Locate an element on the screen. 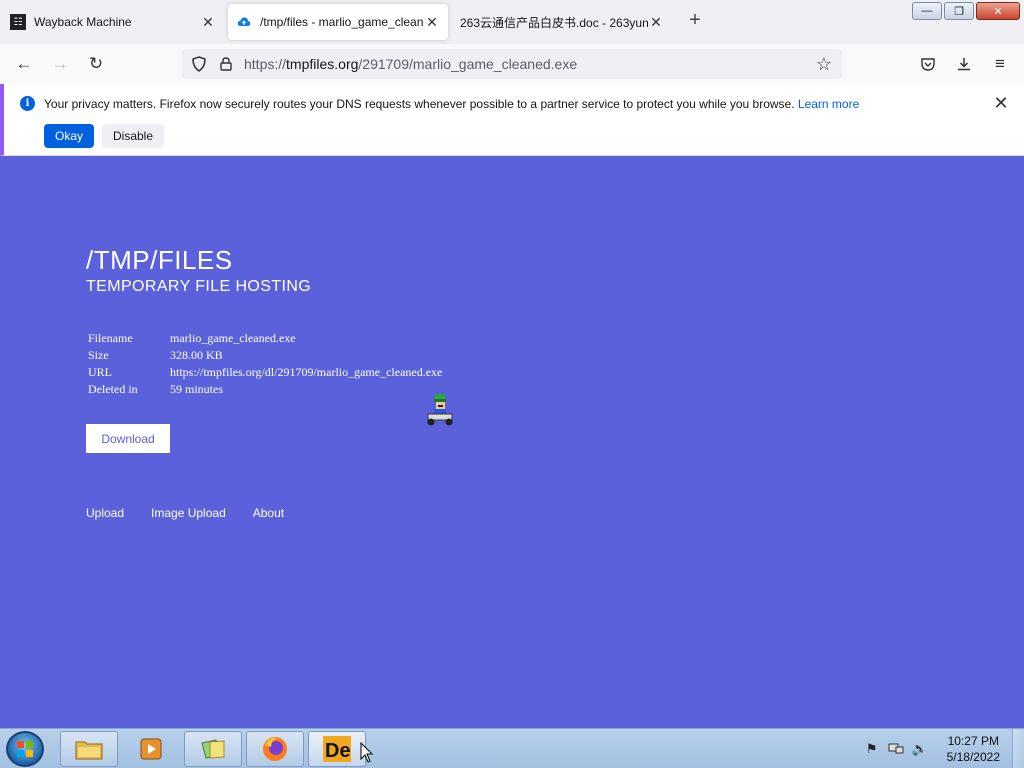 Image resolution: width=1024 pixels, height=768 pixels. lock-icon is located at coordinates (226, 64).